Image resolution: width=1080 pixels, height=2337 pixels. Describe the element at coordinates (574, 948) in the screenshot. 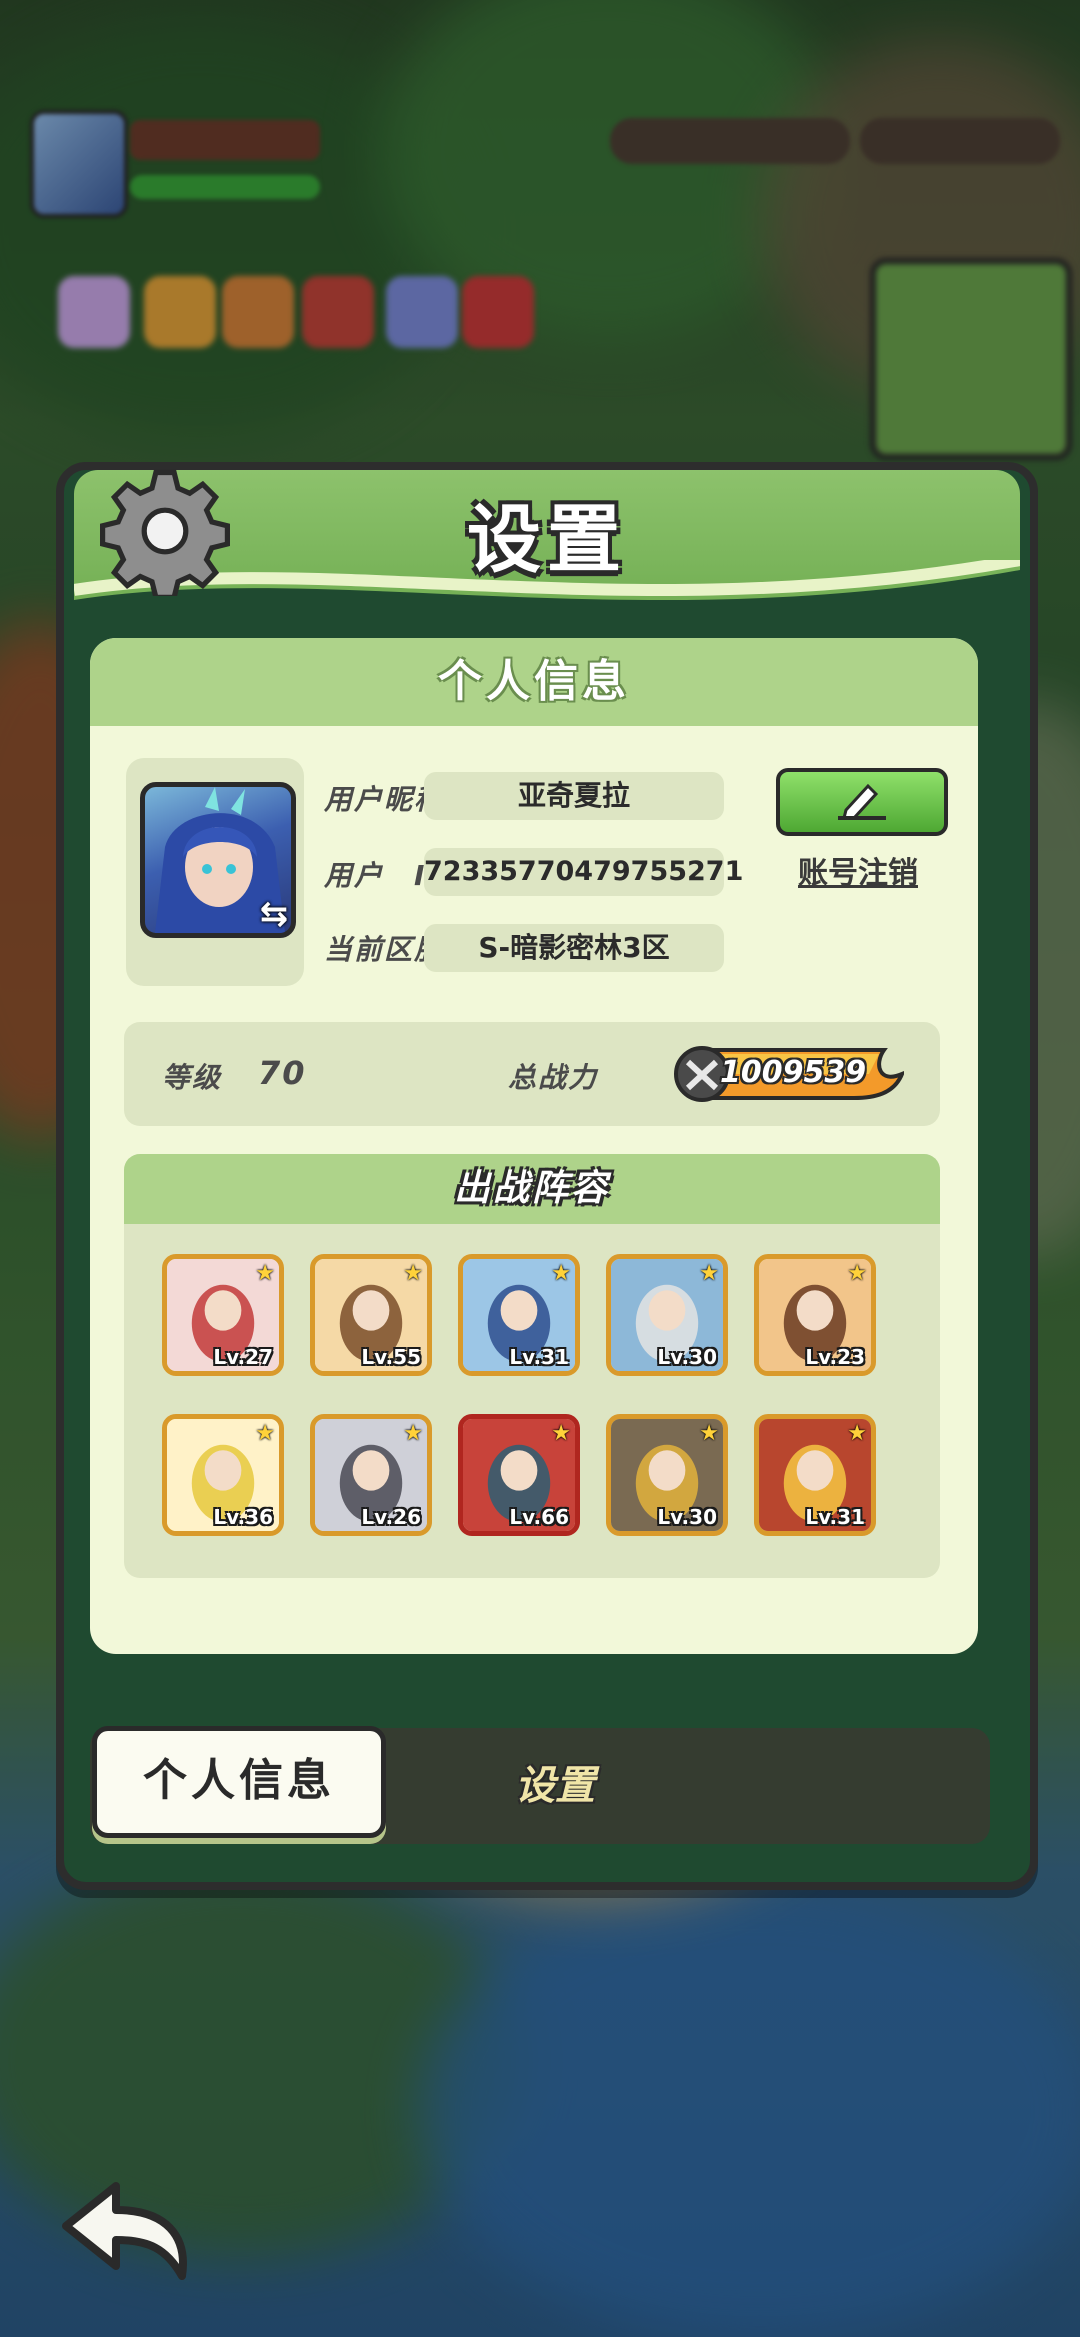

I see `server-value: S-暗影密林3区` at that location.